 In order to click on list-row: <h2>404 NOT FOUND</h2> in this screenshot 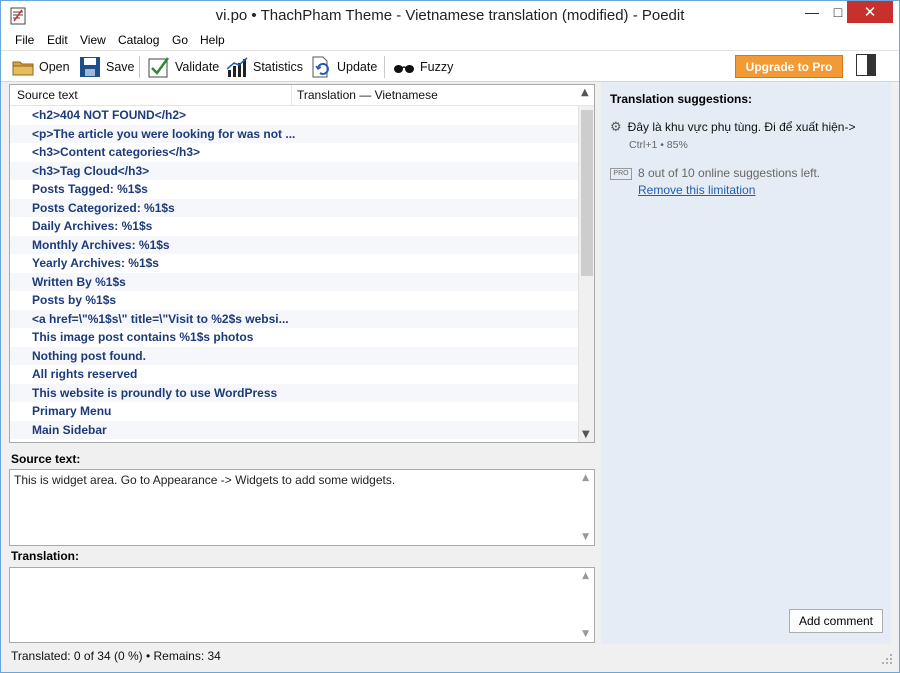, I will do `click(294, 115)`.